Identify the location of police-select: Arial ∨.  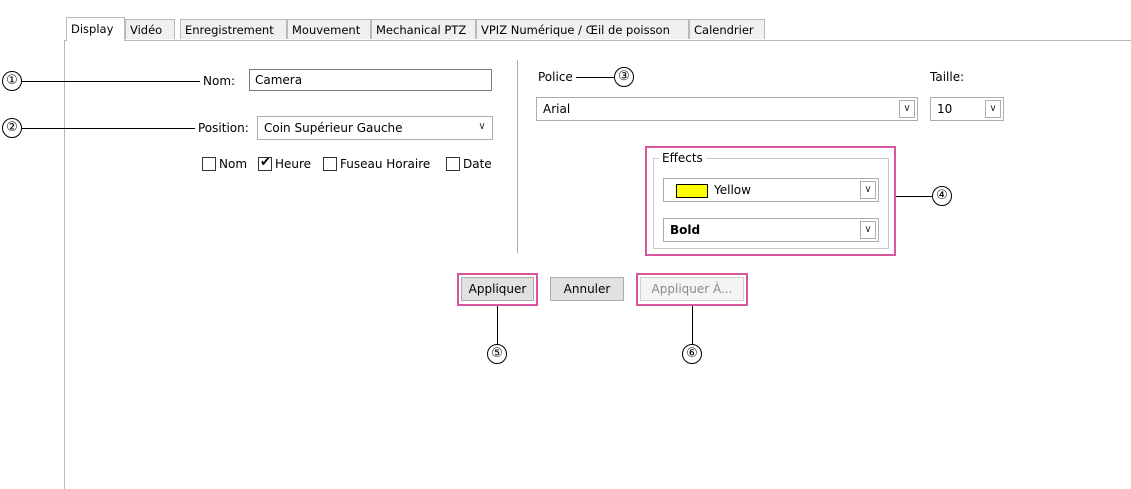
(727, 109).